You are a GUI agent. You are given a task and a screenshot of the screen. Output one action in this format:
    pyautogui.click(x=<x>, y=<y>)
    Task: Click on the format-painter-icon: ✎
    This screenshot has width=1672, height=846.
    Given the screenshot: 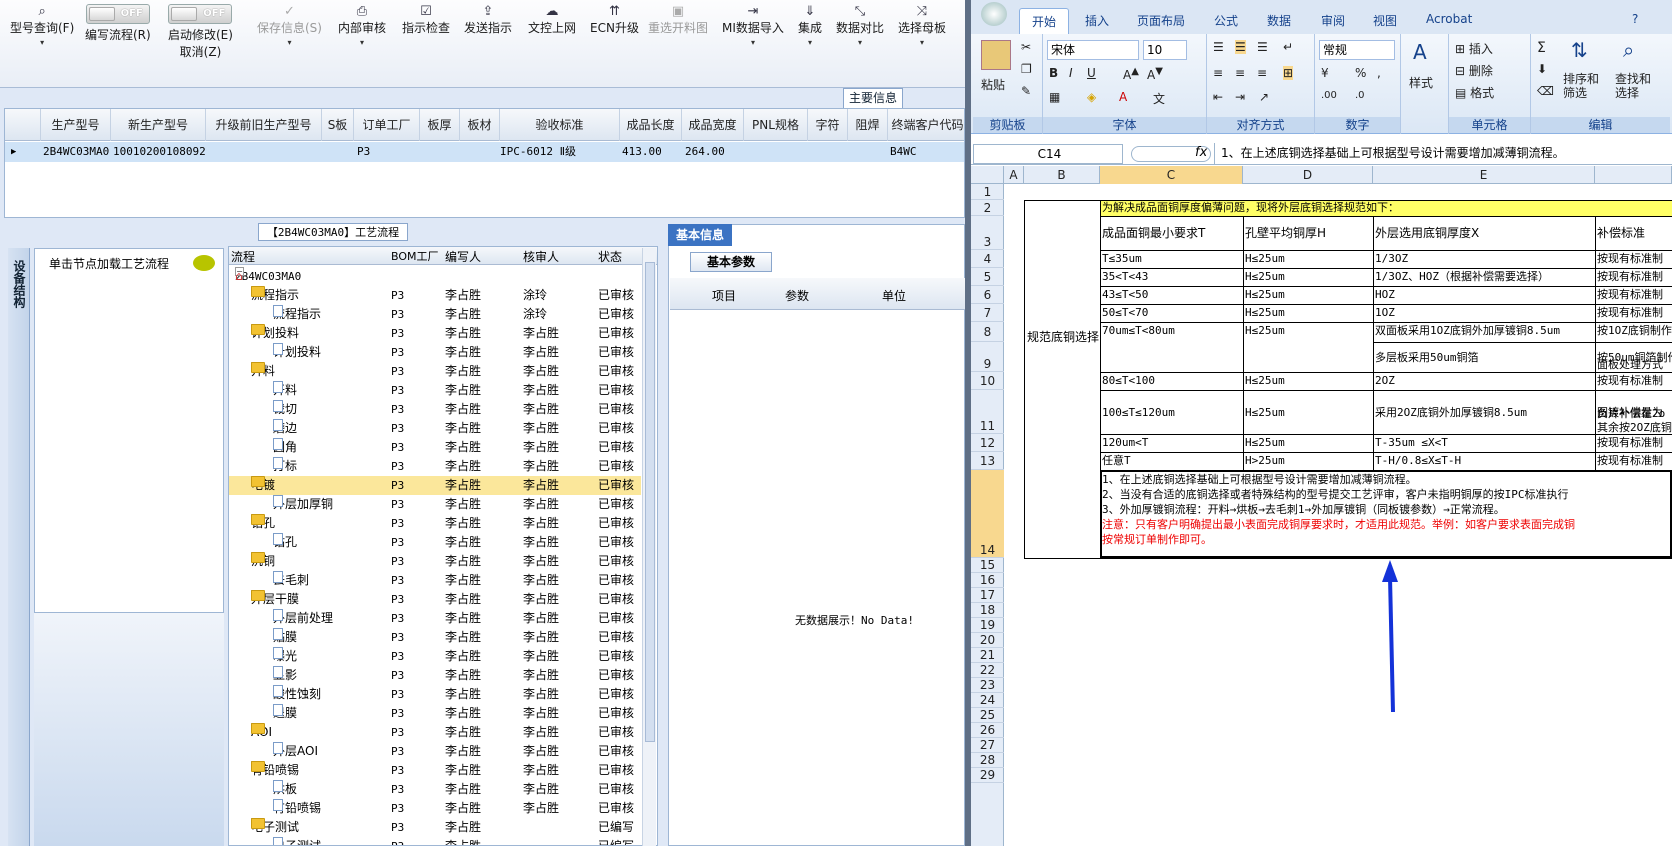 What is the action you would take?
    pyautogui.click(x=1026, y=91)
    